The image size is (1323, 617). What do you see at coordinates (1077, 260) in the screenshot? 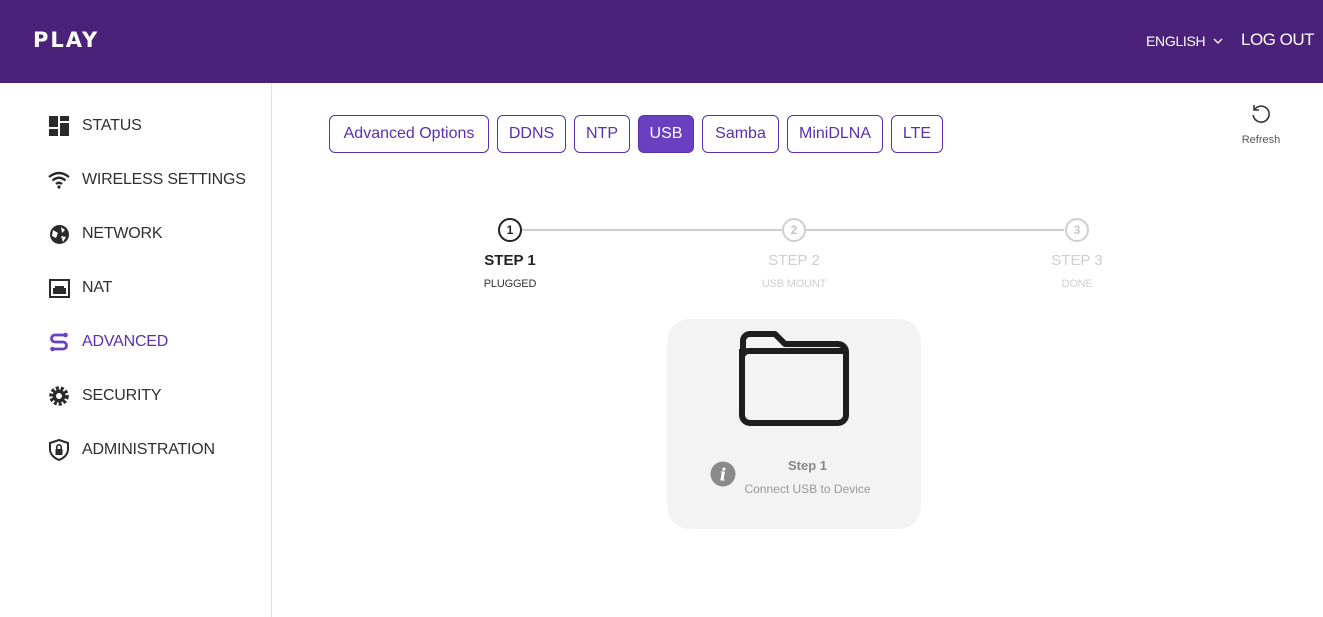
I see `step-3-title: STEP 3` at bounding box center [1077, 260].